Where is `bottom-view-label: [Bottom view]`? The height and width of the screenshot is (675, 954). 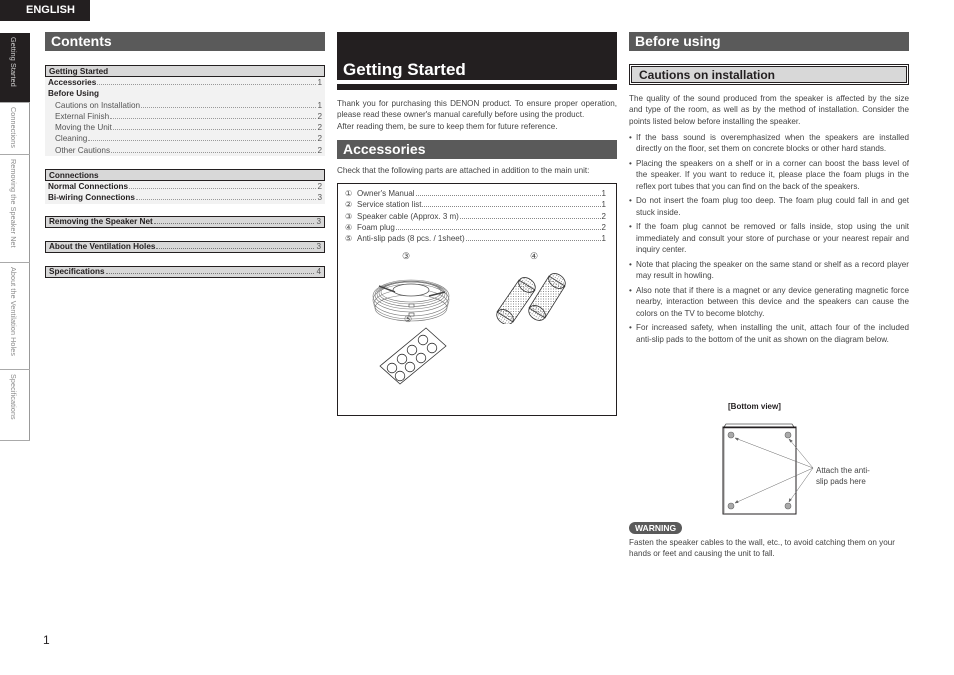
bottom-view-label: [Bottom view] is located at coordinates (754, 406).